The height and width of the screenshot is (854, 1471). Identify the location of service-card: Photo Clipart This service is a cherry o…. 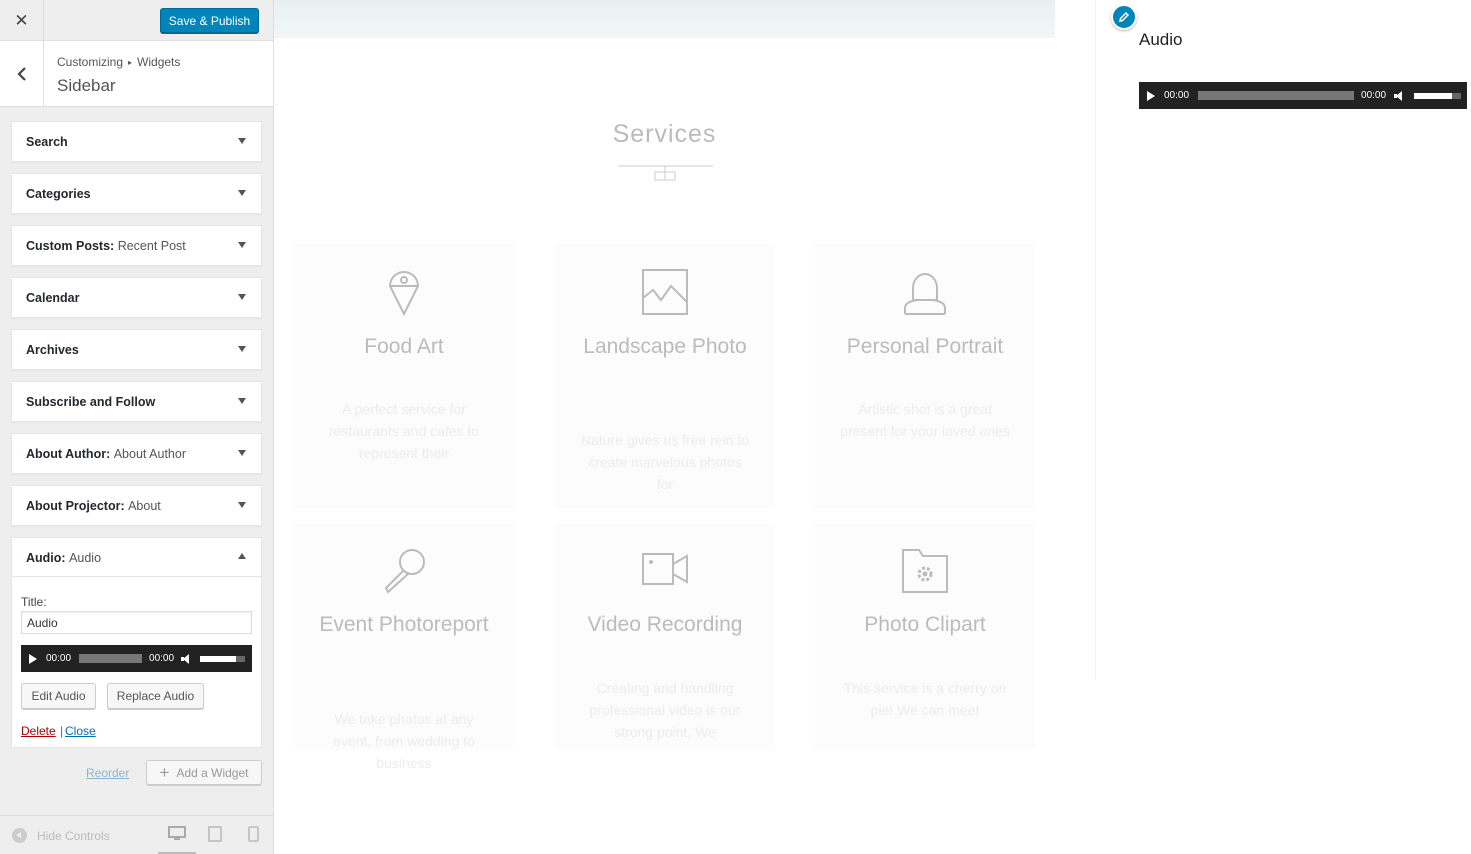
(925, 637).